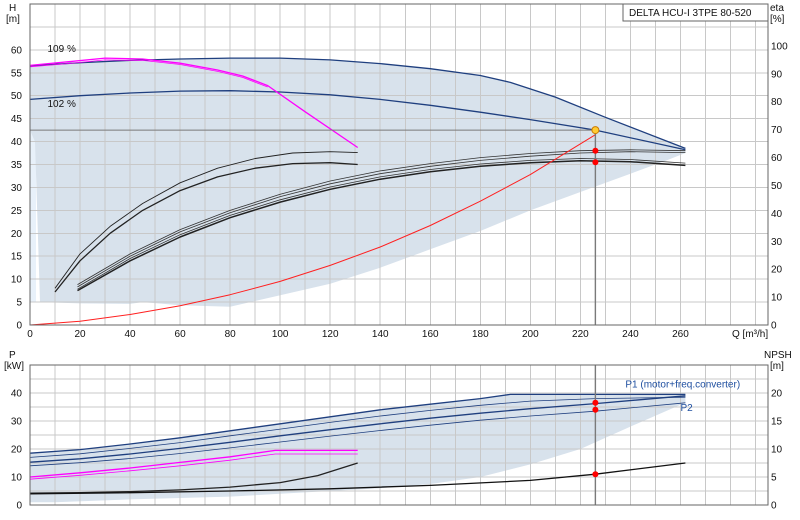  What do you see at coordinates (777, 74) in the screenshot?
I see `y2-tick-label: 90` at bounding box center [777, 74].